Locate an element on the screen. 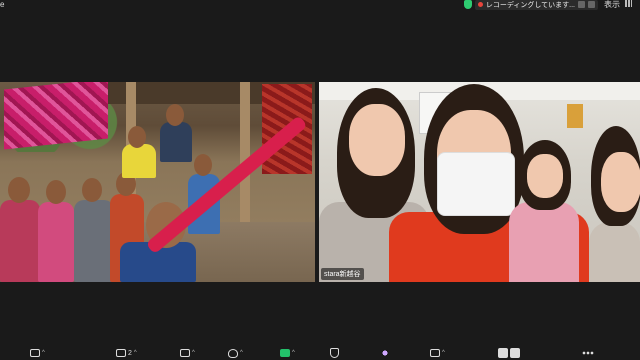 The width and height of the screenshot is (640, 360). participants-count: 2 is located at coordinates (130, 353).